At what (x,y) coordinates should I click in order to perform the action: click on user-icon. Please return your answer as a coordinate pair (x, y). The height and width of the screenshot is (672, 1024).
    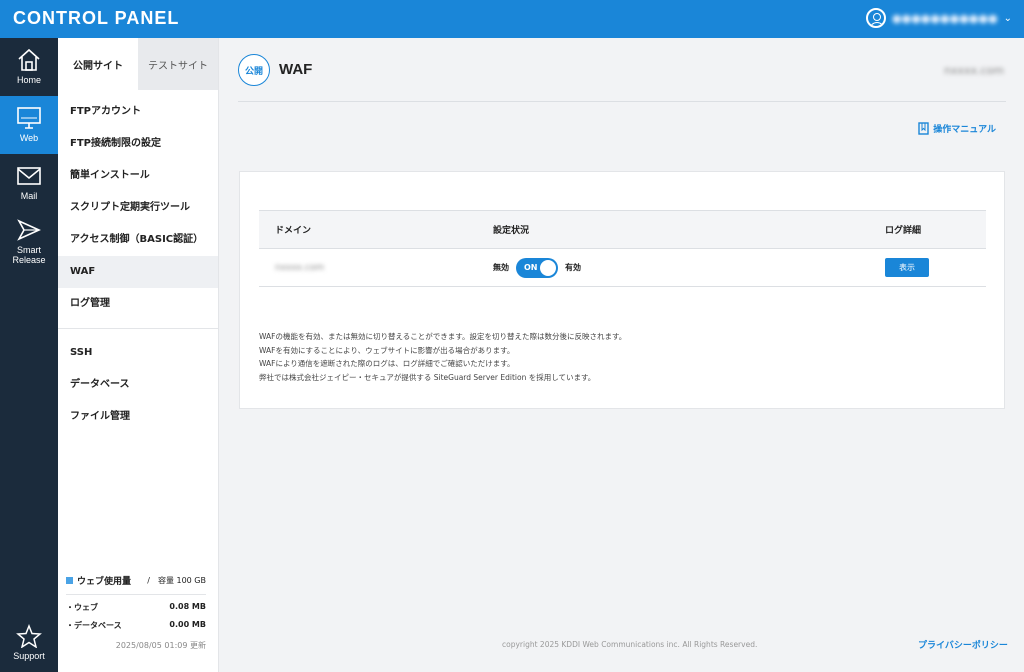
    Looking at the image, I should click on (876, 18).